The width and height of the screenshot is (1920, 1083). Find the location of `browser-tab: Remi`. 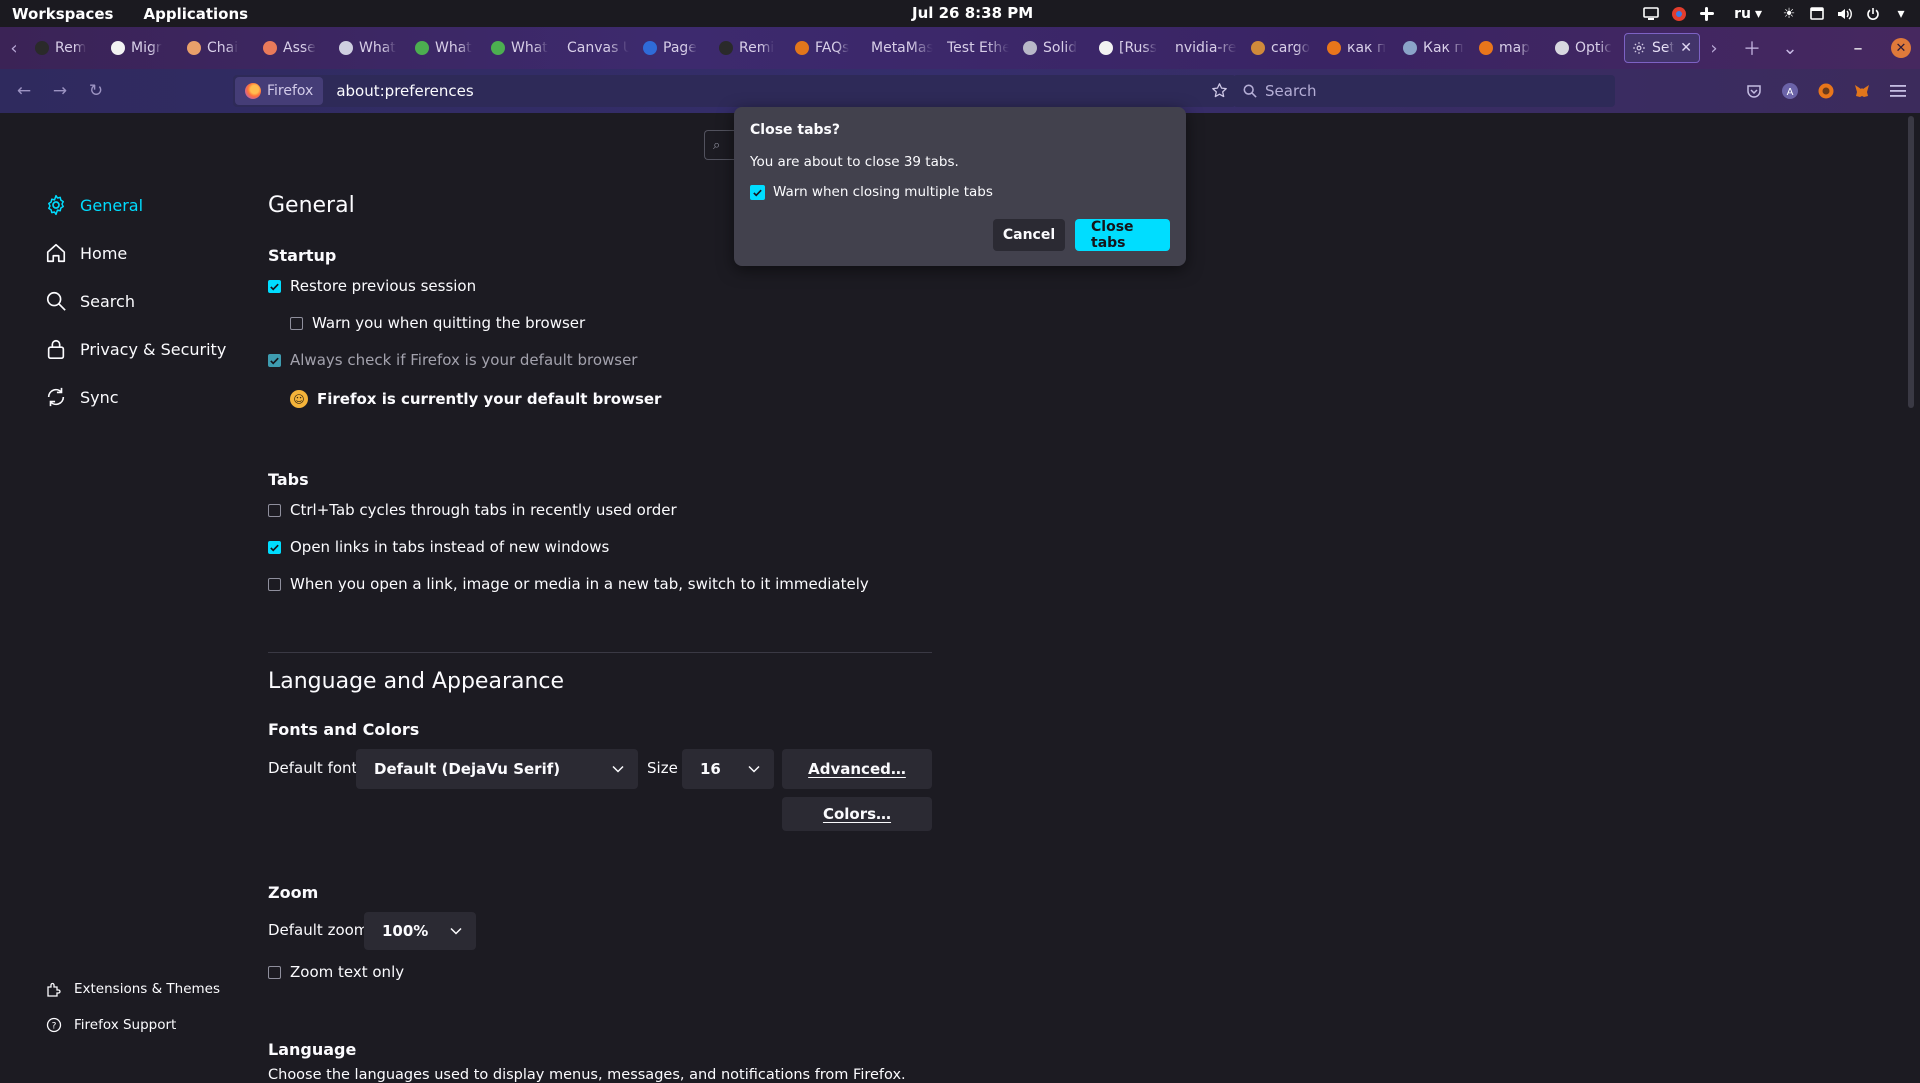

browser-tab: Remi is located at coordinates (750, 48).